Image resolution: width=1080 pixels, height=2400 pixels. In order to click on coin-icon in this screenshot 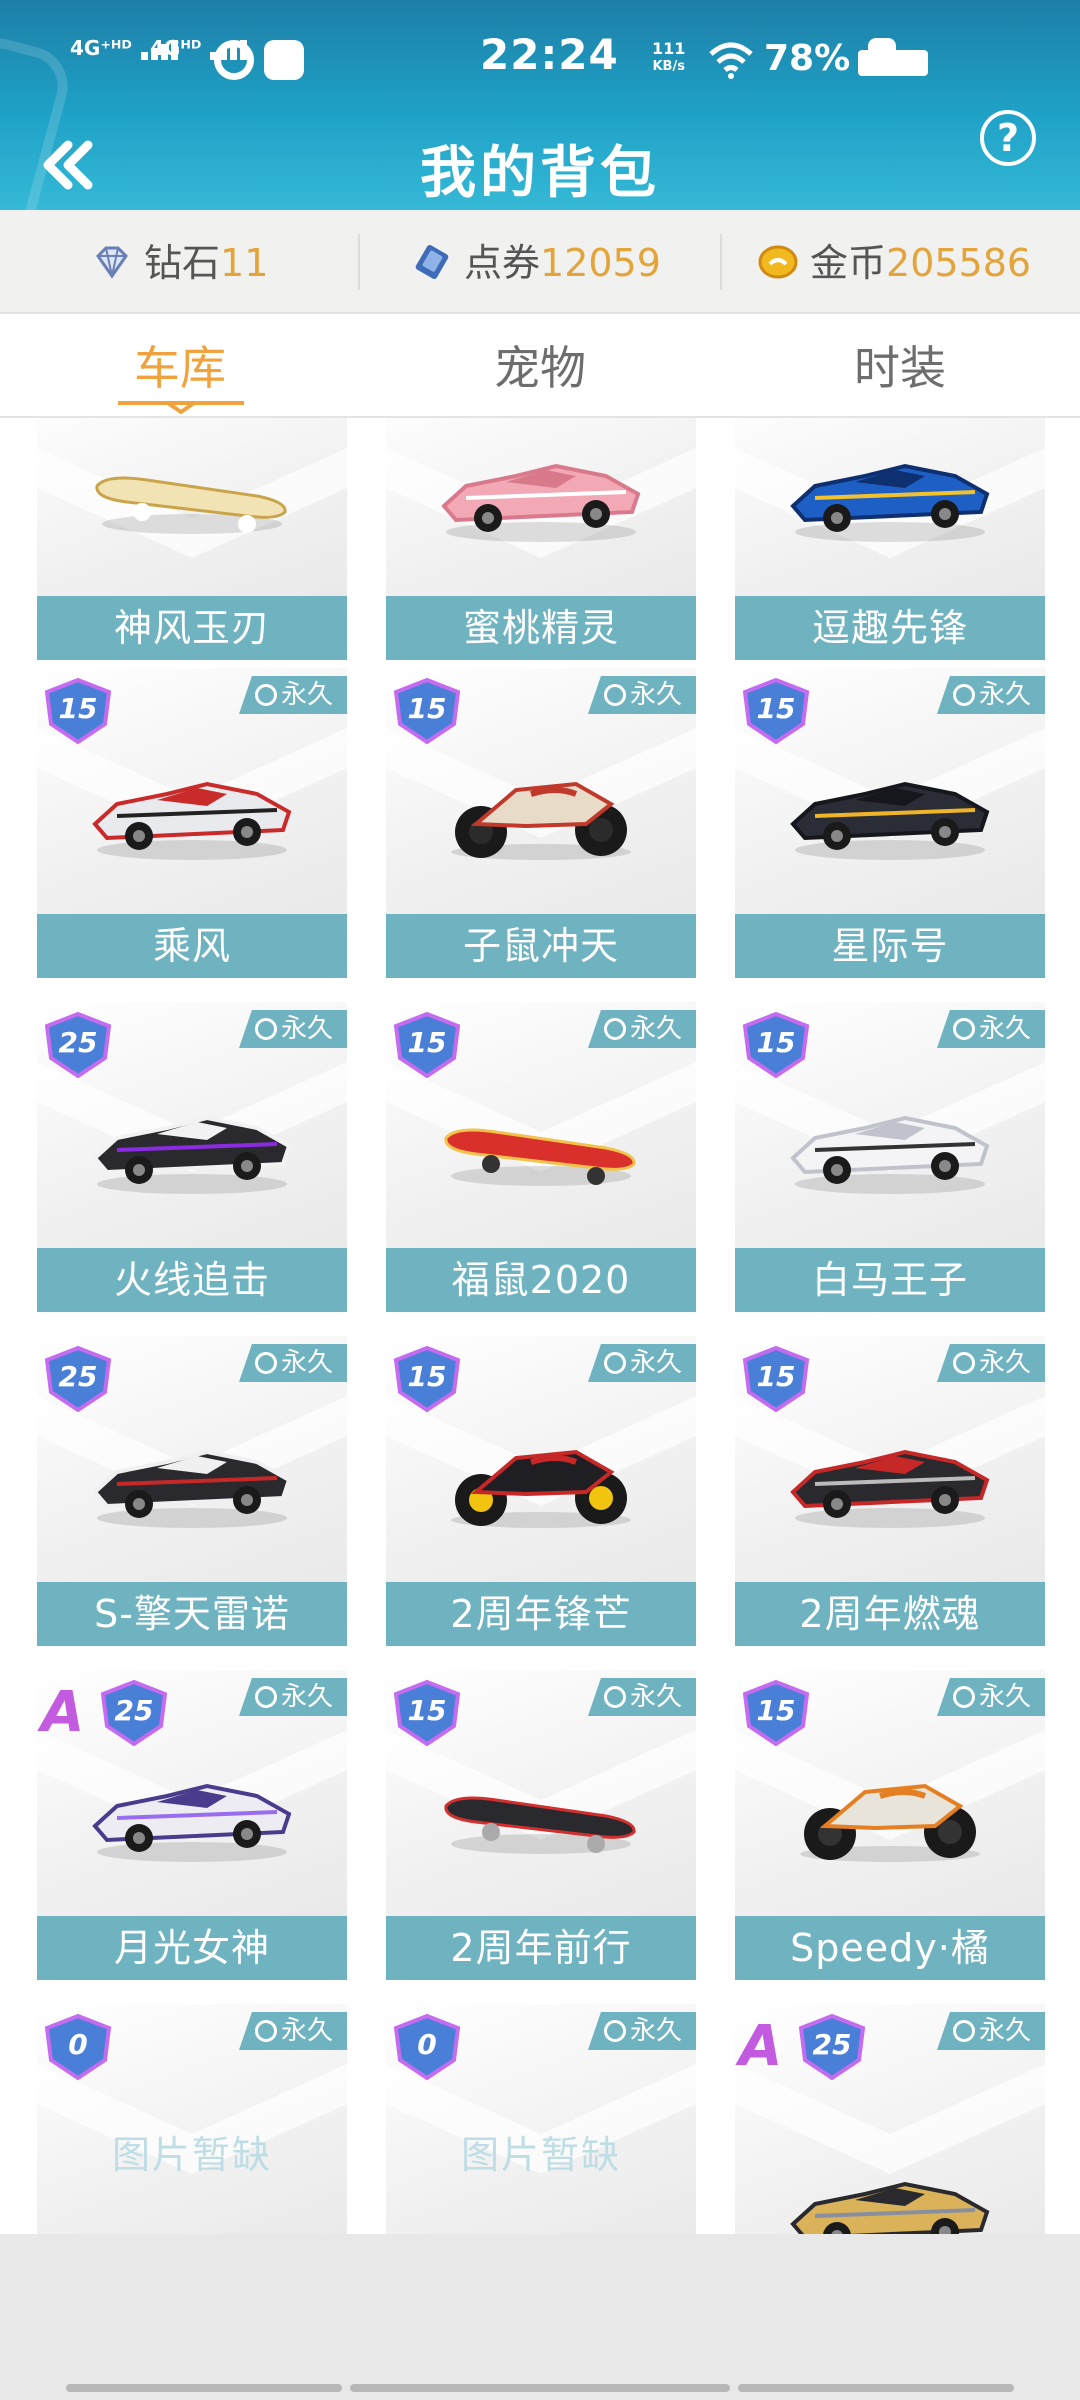, I will do `click(778, 261)`.